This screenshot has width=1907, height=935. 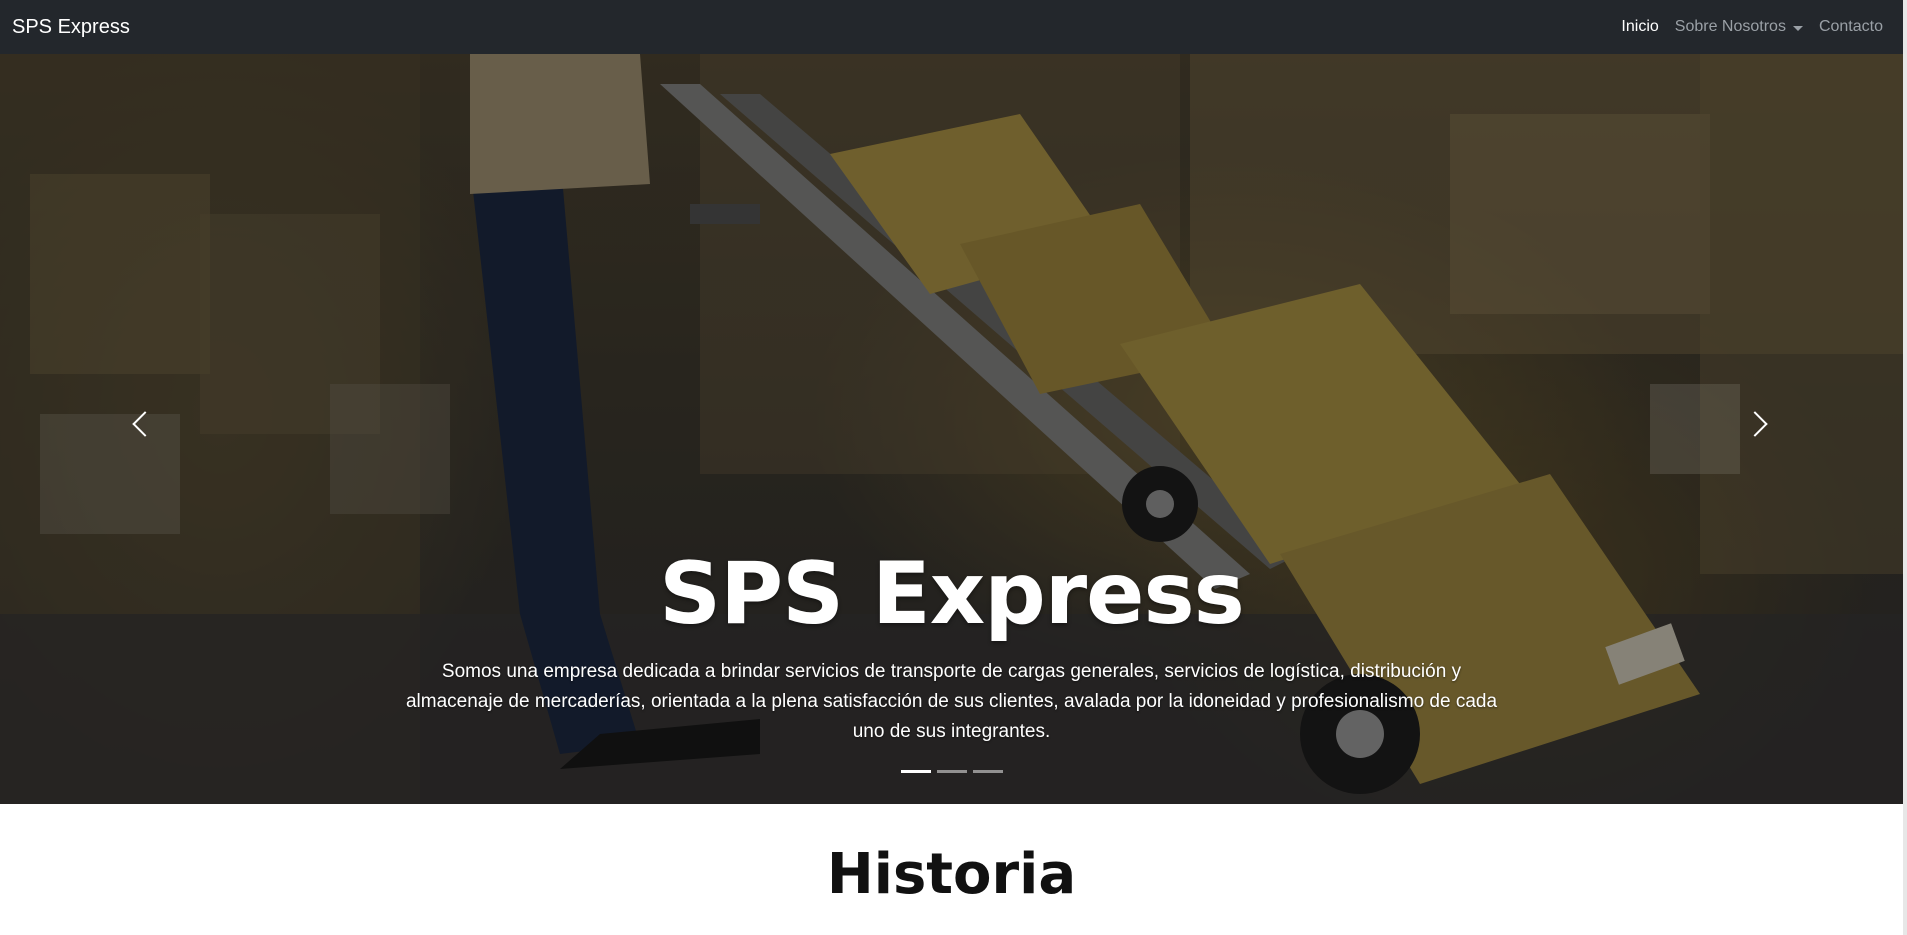 I want to click on nav-menu: Inicio Sobre Nosotros Contacto, so click(x=1752, y=27).